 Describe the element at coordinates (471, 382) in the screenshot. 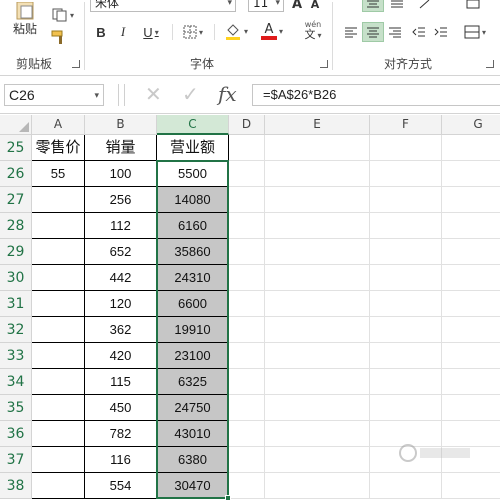

I see `cell-g34` at that location.